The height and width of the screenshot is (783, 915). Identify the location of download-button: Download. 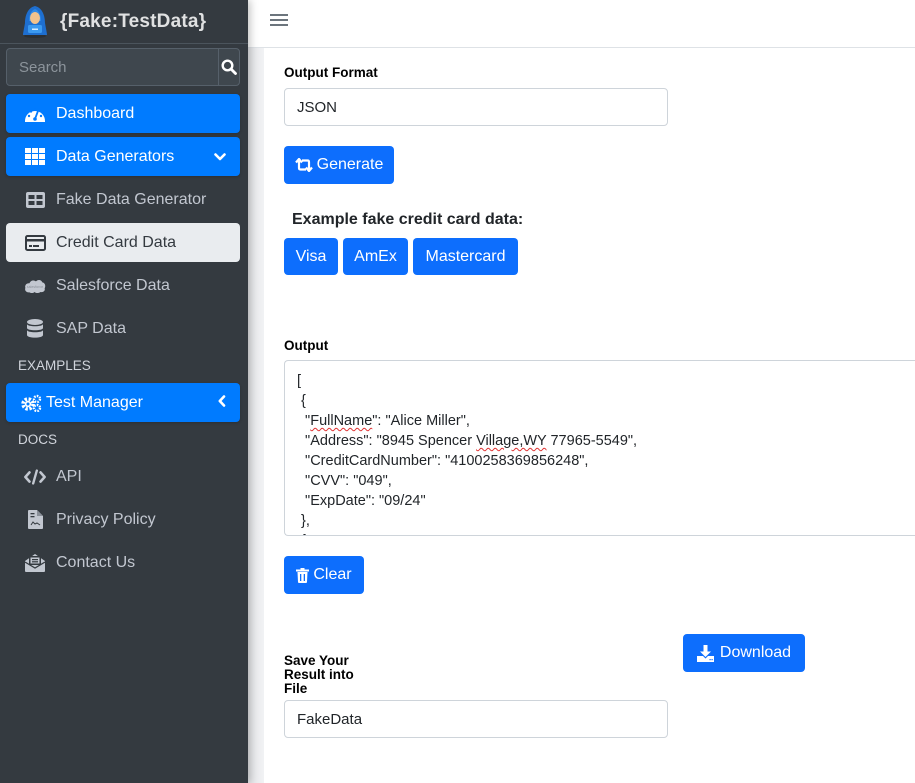
(744, 653).